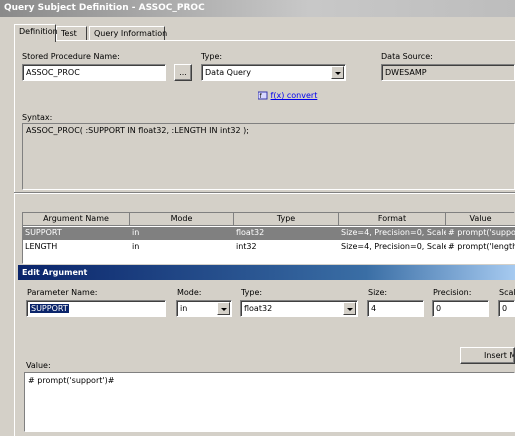 The image size is (515, 436). Describe the element at coordinates (299, 308) in the screenshot. I see `argument-type-select: float32` at that location.